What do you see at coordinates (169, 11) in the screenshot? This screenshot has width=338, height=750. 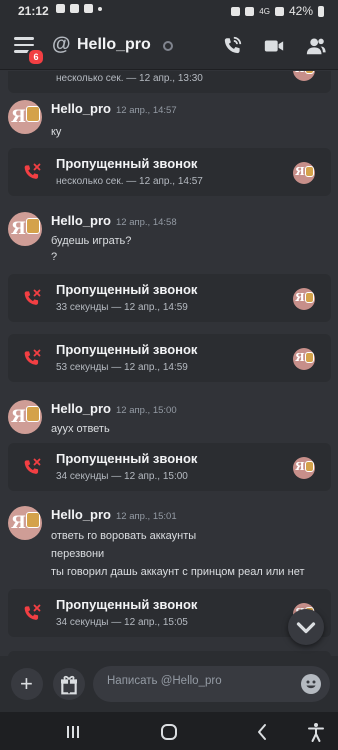 I see `status-bar: 21:12 4G 42%` at bounding box center [169, 11].